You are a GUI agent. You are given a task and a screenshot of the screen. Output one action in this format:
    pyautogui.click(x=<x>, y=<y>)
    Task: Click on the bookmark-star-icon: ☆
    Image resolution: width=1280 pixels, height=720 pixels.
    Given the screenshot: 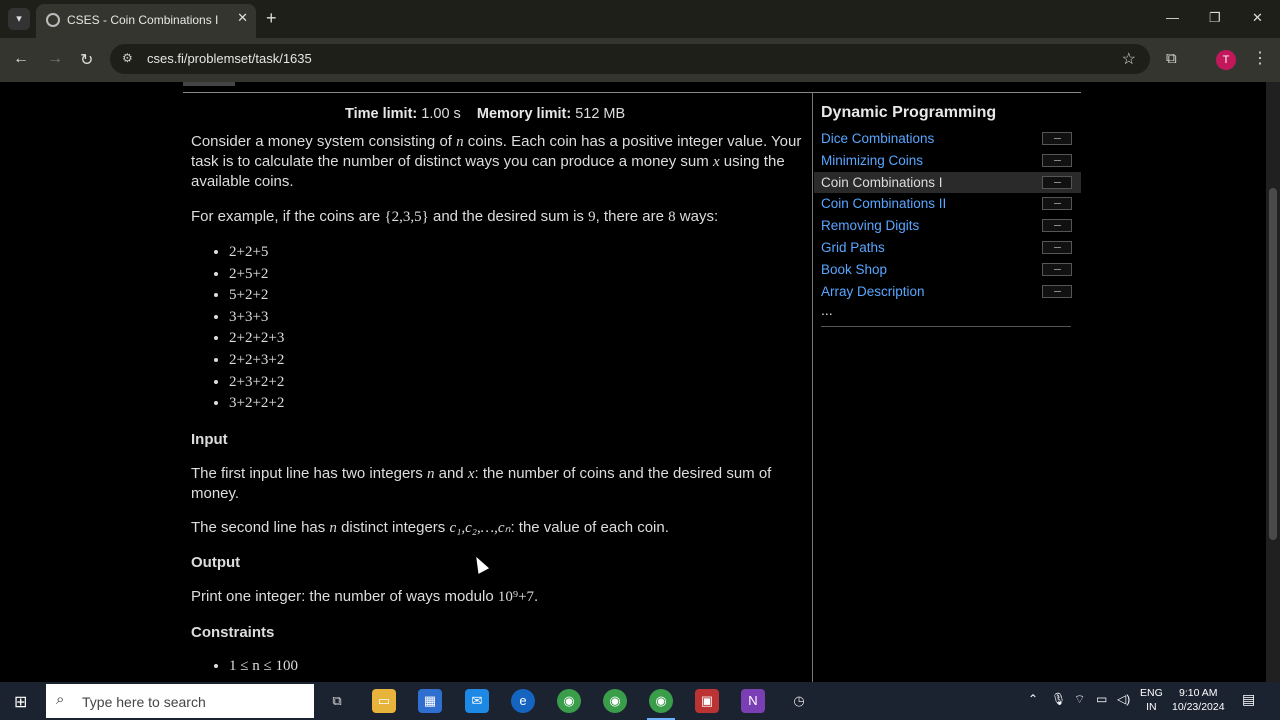 What is the action you would take?
    pyautogui.click(x=1129, y=59)
    